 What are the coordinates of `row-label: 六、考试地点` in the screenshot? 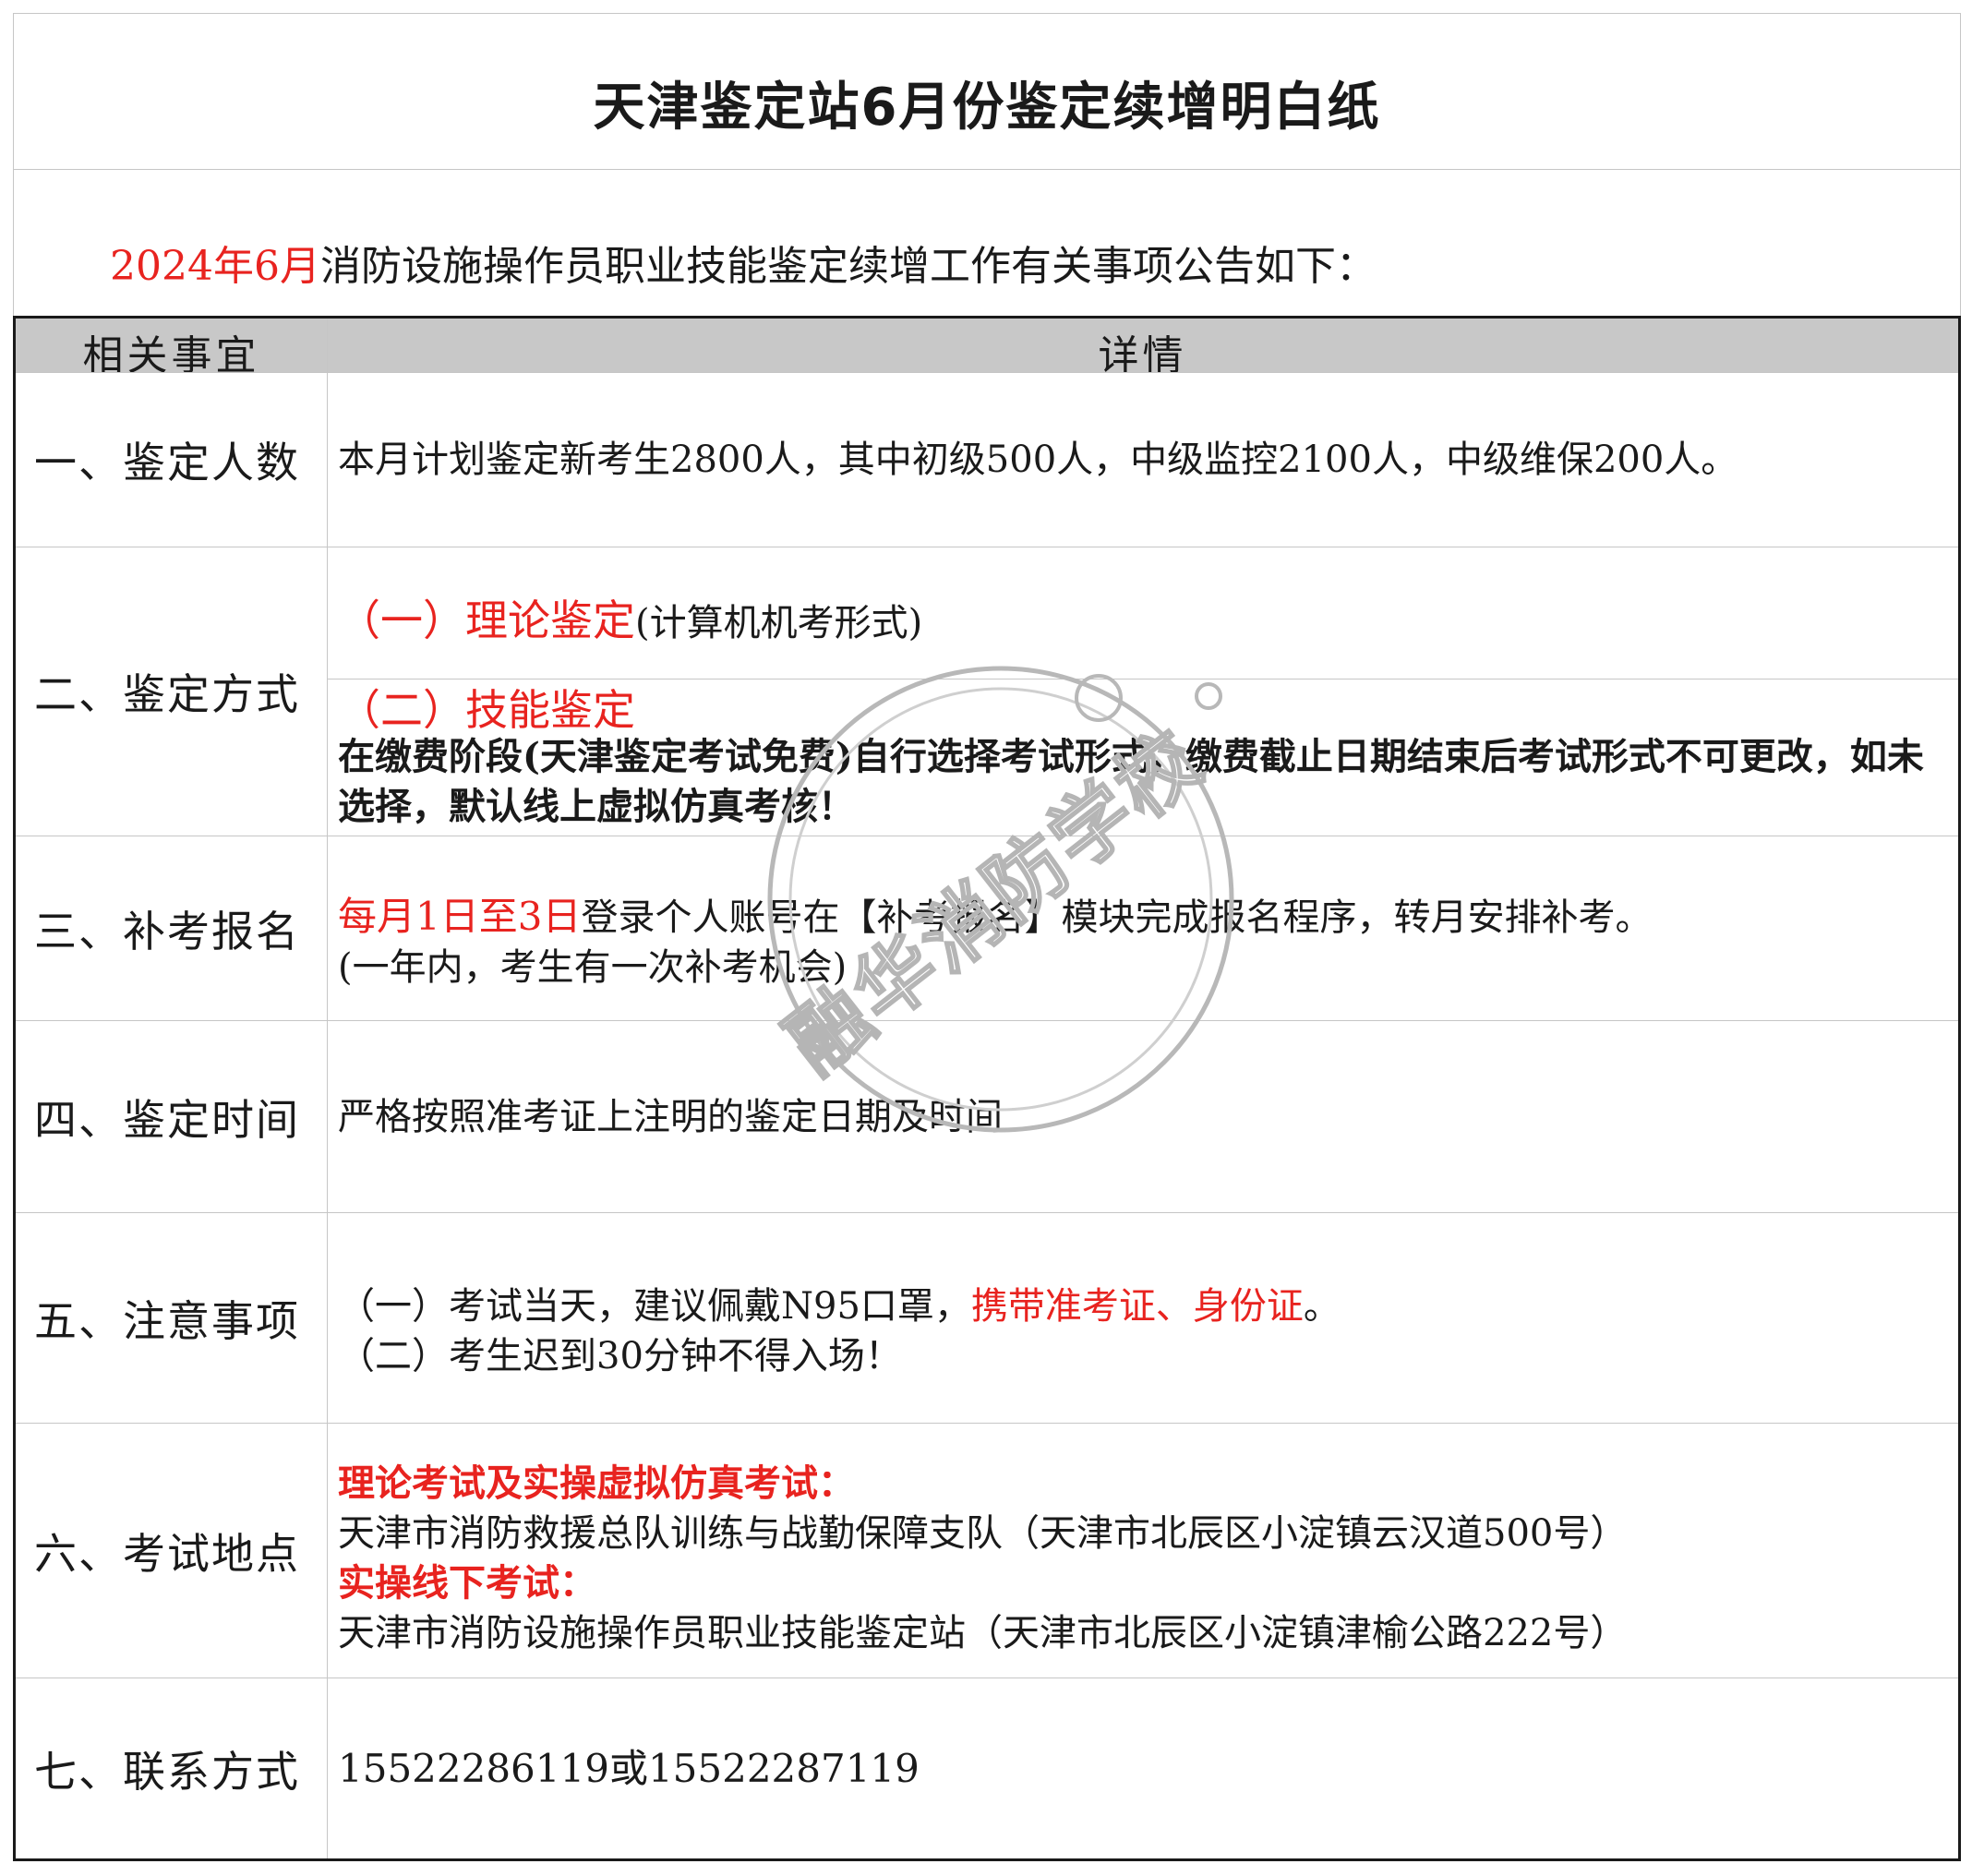 It's located at (167, 1553).